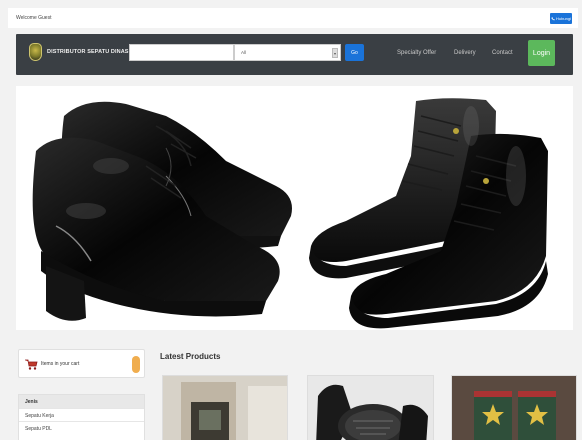 The height and width of the screenshot is (440, 582). What do you see at coordinates (81, 414) in the screenshot?
I see `category-item: Sepatu Kerja` at bounding box center [81, 414].